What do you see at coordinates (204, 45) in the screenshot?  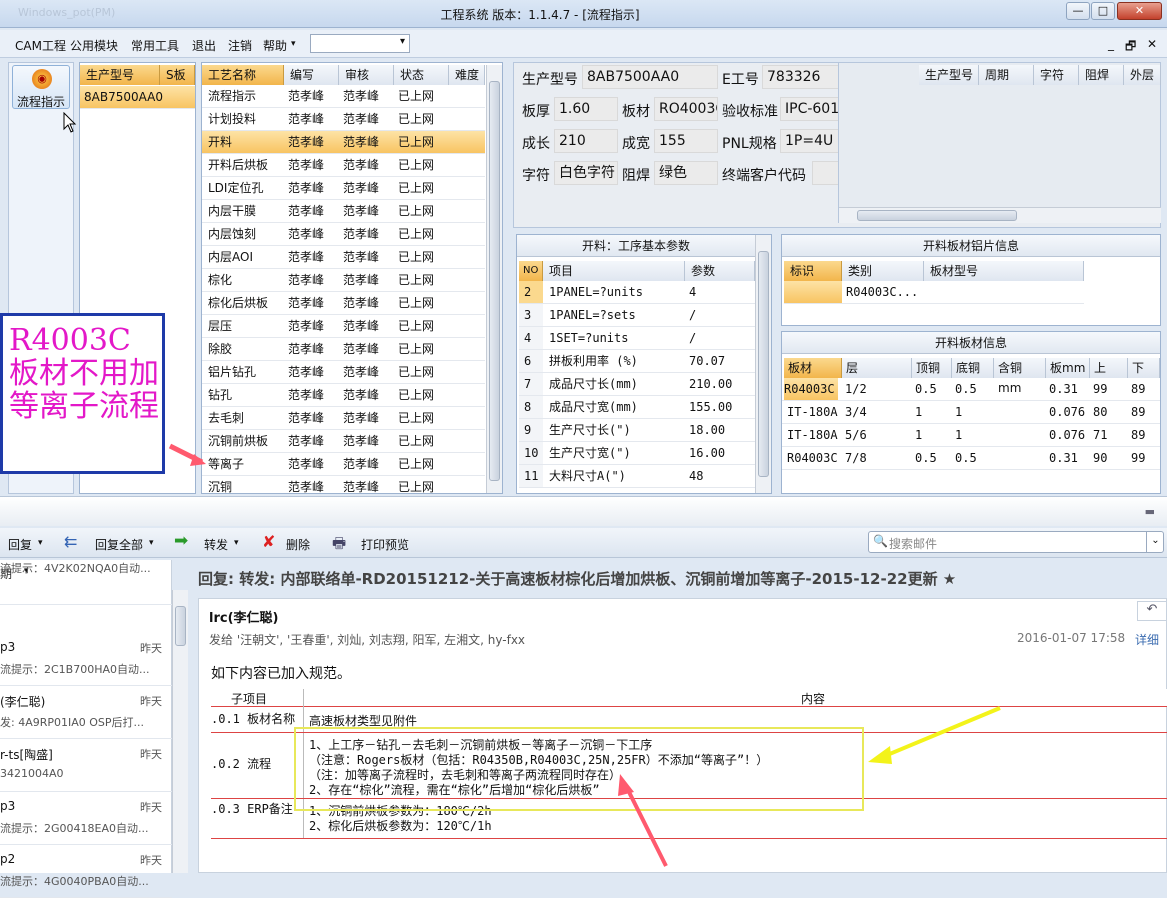 I see `menu-exit: 退出` at bounding box center [204, 45].